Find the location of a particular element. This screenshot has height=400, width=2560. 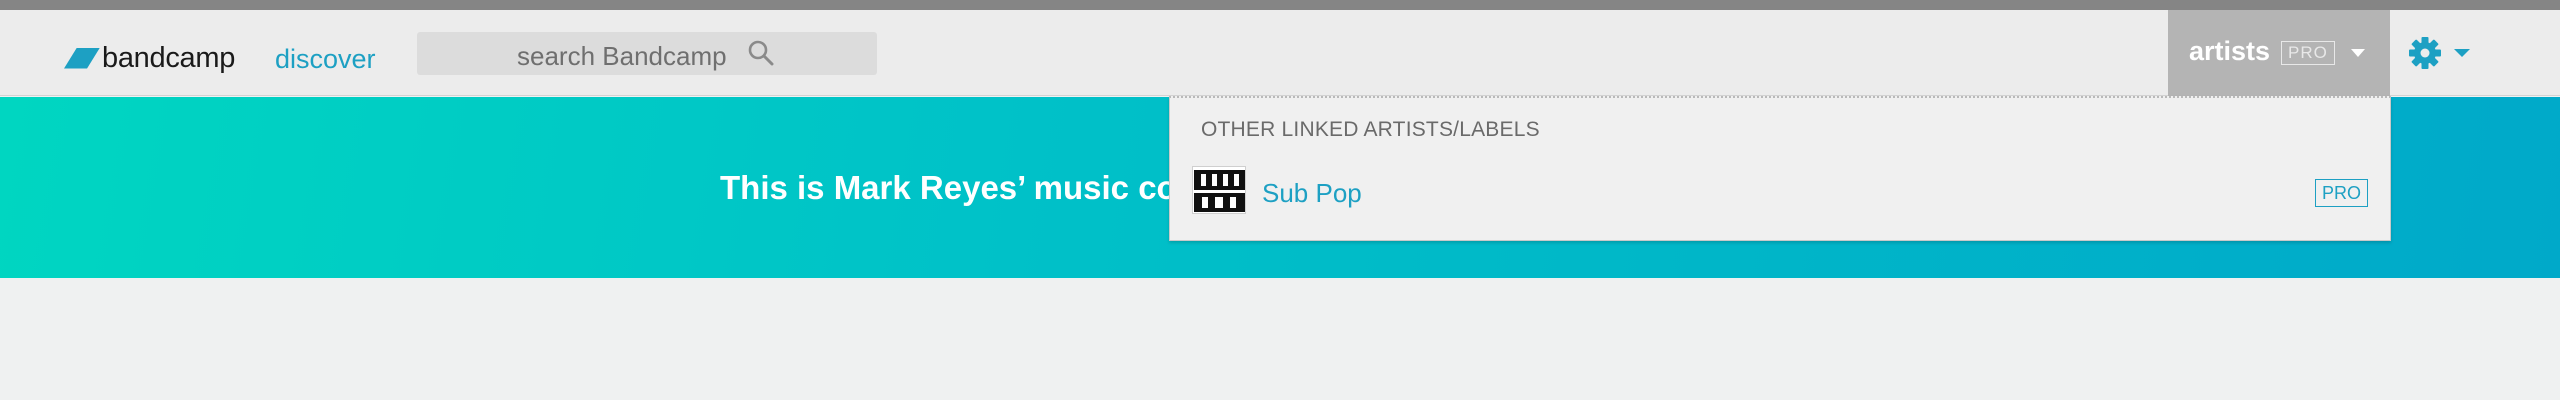

search-icon is located at coordinates (761, 53).